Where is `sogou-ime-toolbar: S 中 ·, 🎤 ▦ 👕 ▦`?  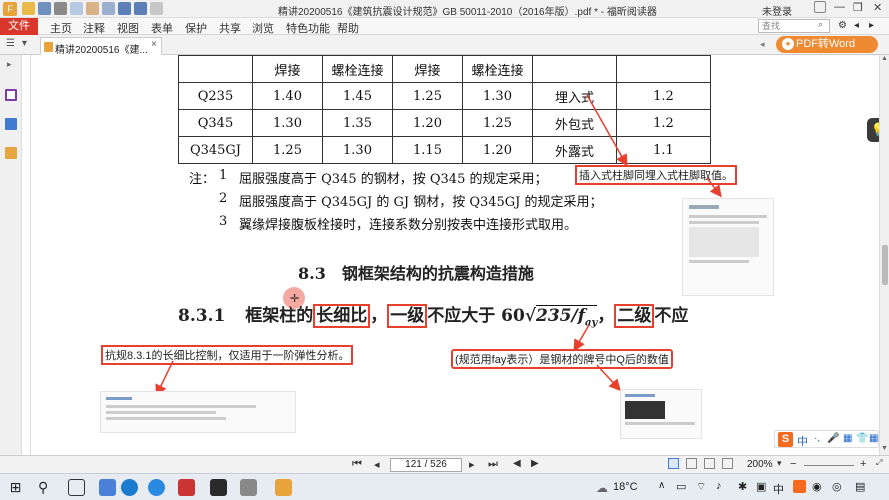 sogou-ime-toolbar: S 中 ·, 🎤 ▦ 👕 ▦ is located at coordinates (826, 439).